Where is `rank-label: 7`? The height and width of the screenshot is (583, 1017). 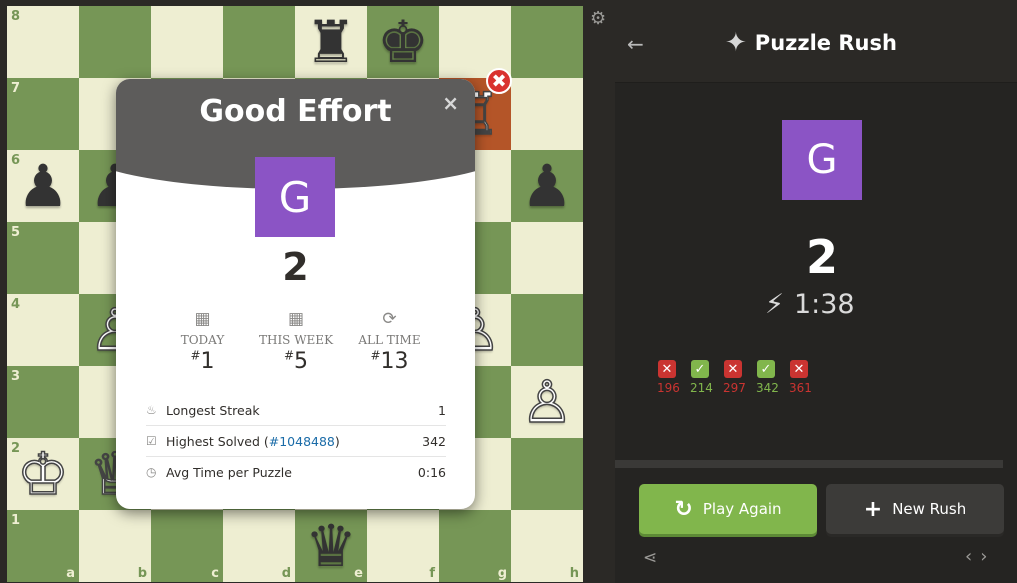
rank-label: 7 is located at coordinates (16, 88).